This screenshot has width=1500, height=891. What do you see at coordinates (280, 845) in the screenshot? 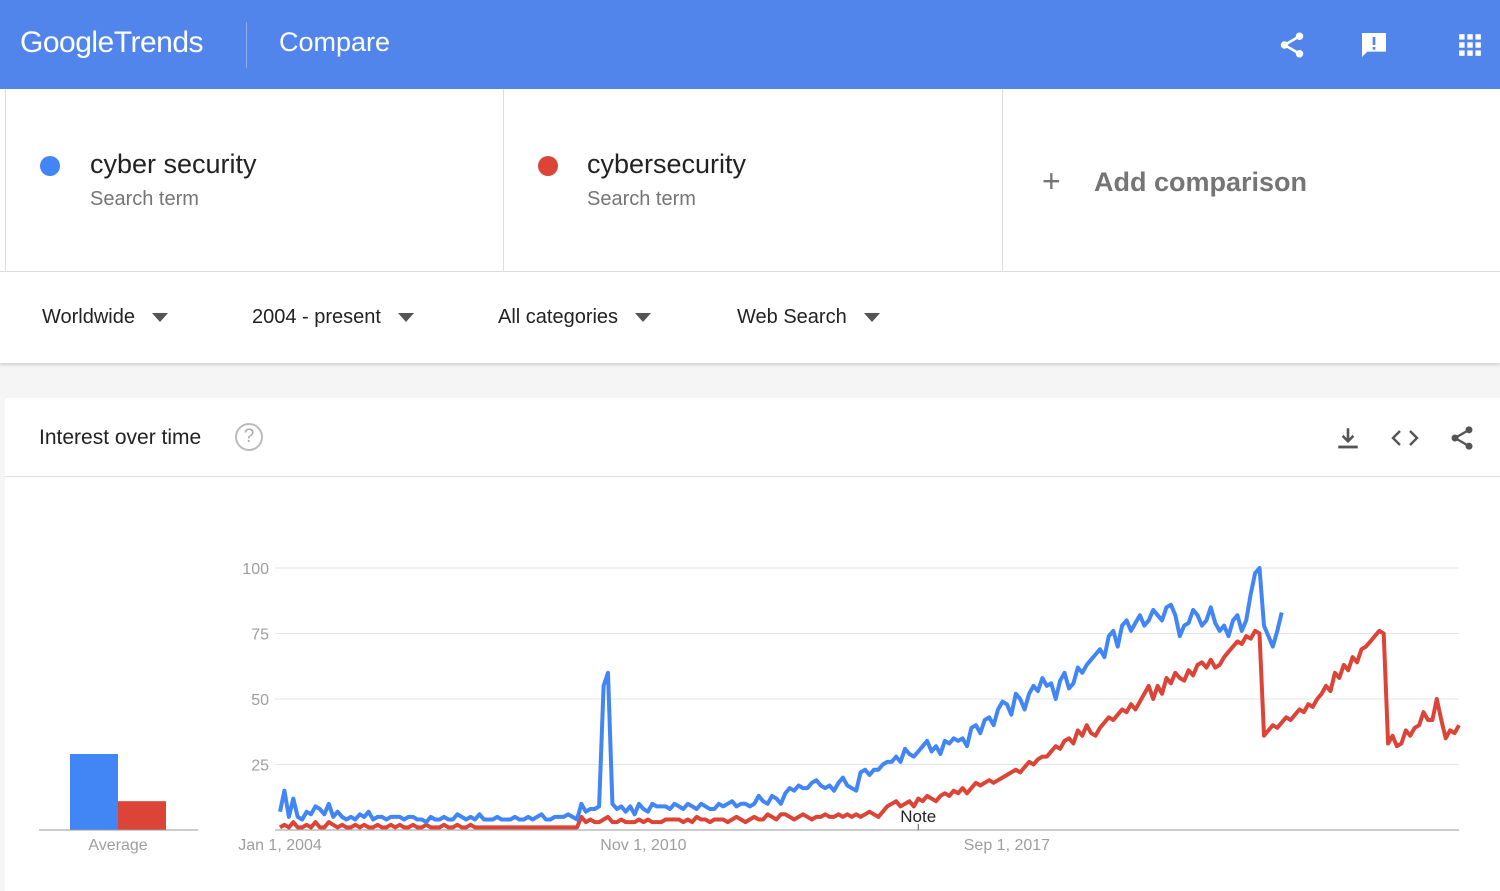
I see `x-tick-label: Jan 1, 2004` at bounding box center [280, 845].